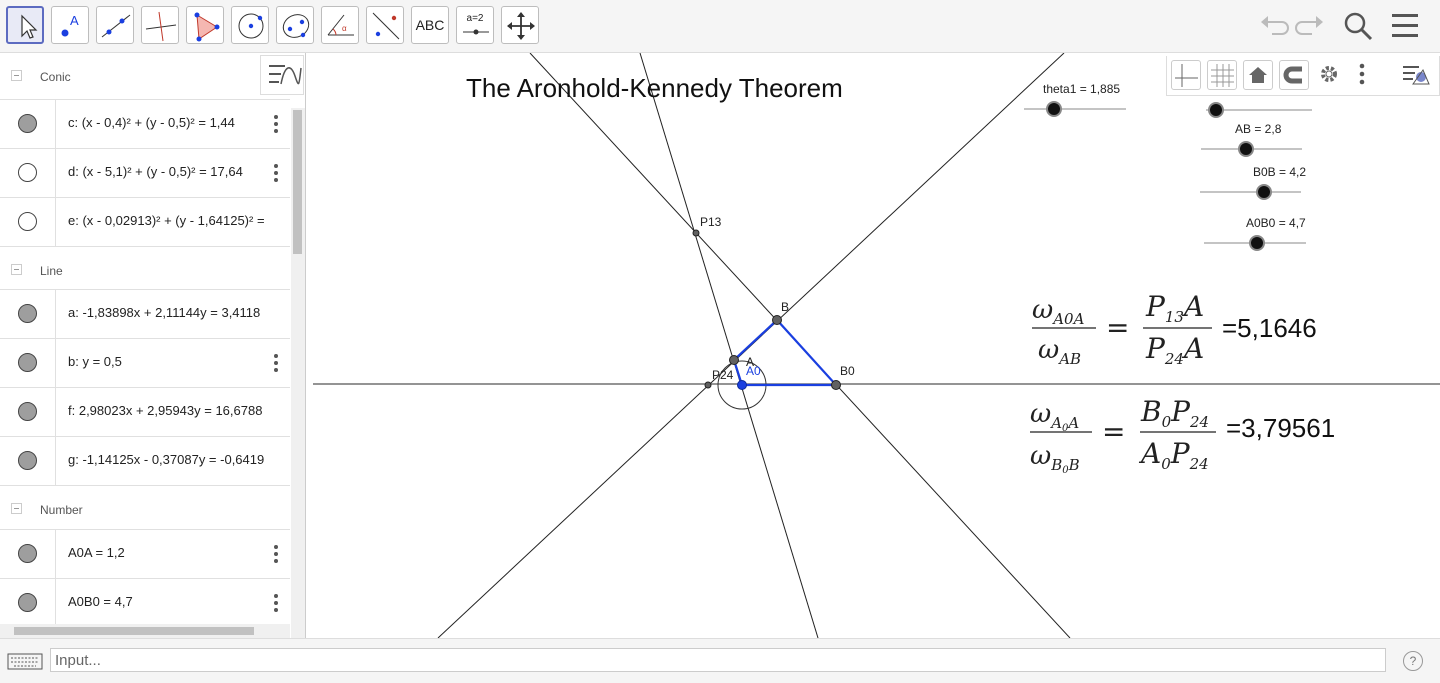 The width and height of the screenshot is (1440, 683). What do you see at coordinates (282, 75) in the screenshot?
I see `algebra-style-button` at bounding box center [282, 75].